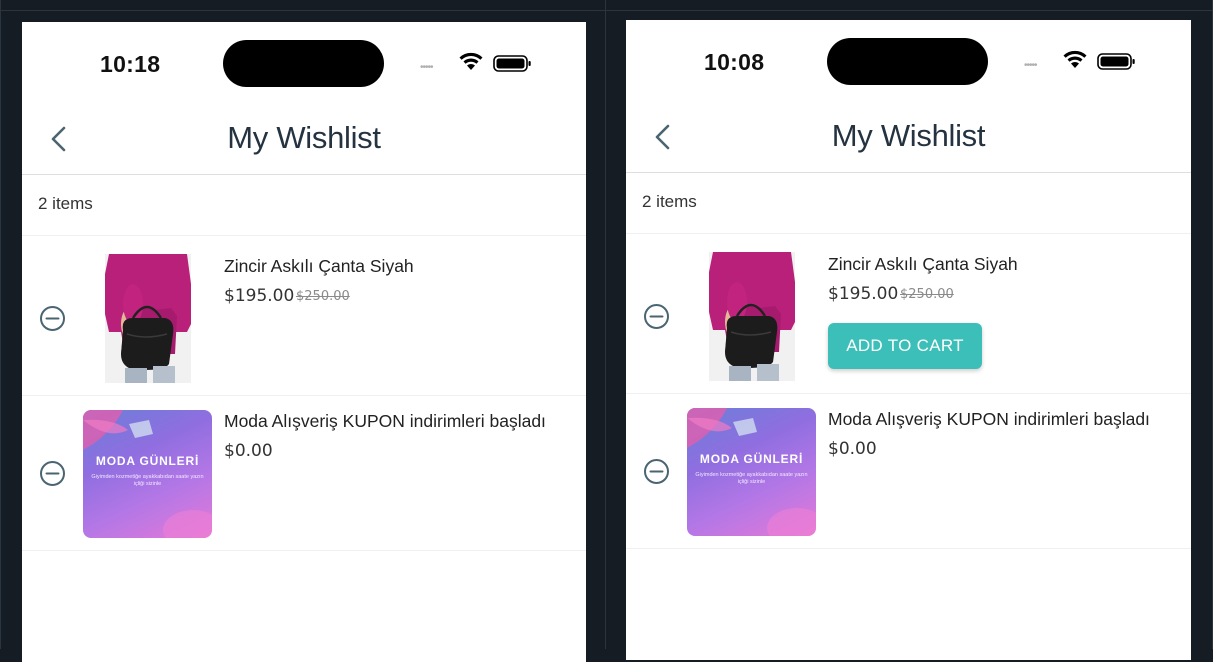  I want to click on status-time: 10:08, so click(734, 62).